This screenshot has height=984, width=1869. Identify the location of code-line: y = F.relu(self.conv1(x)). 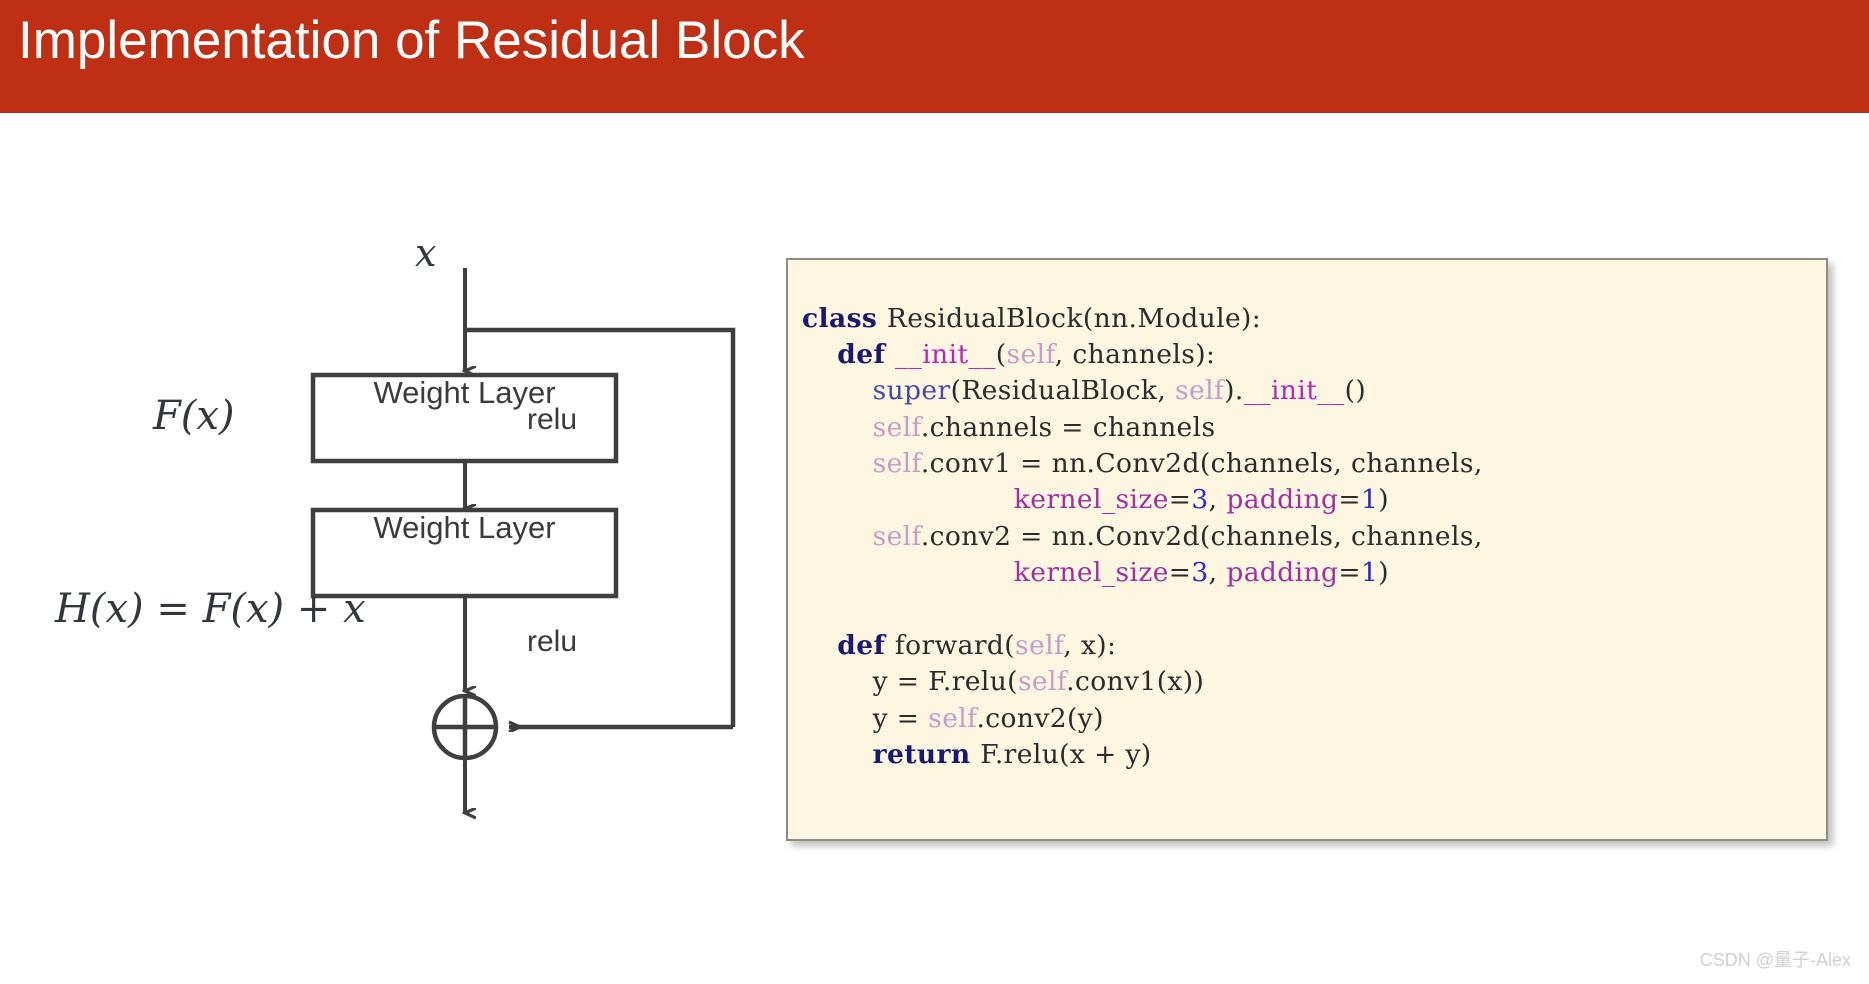
(1314, 682).